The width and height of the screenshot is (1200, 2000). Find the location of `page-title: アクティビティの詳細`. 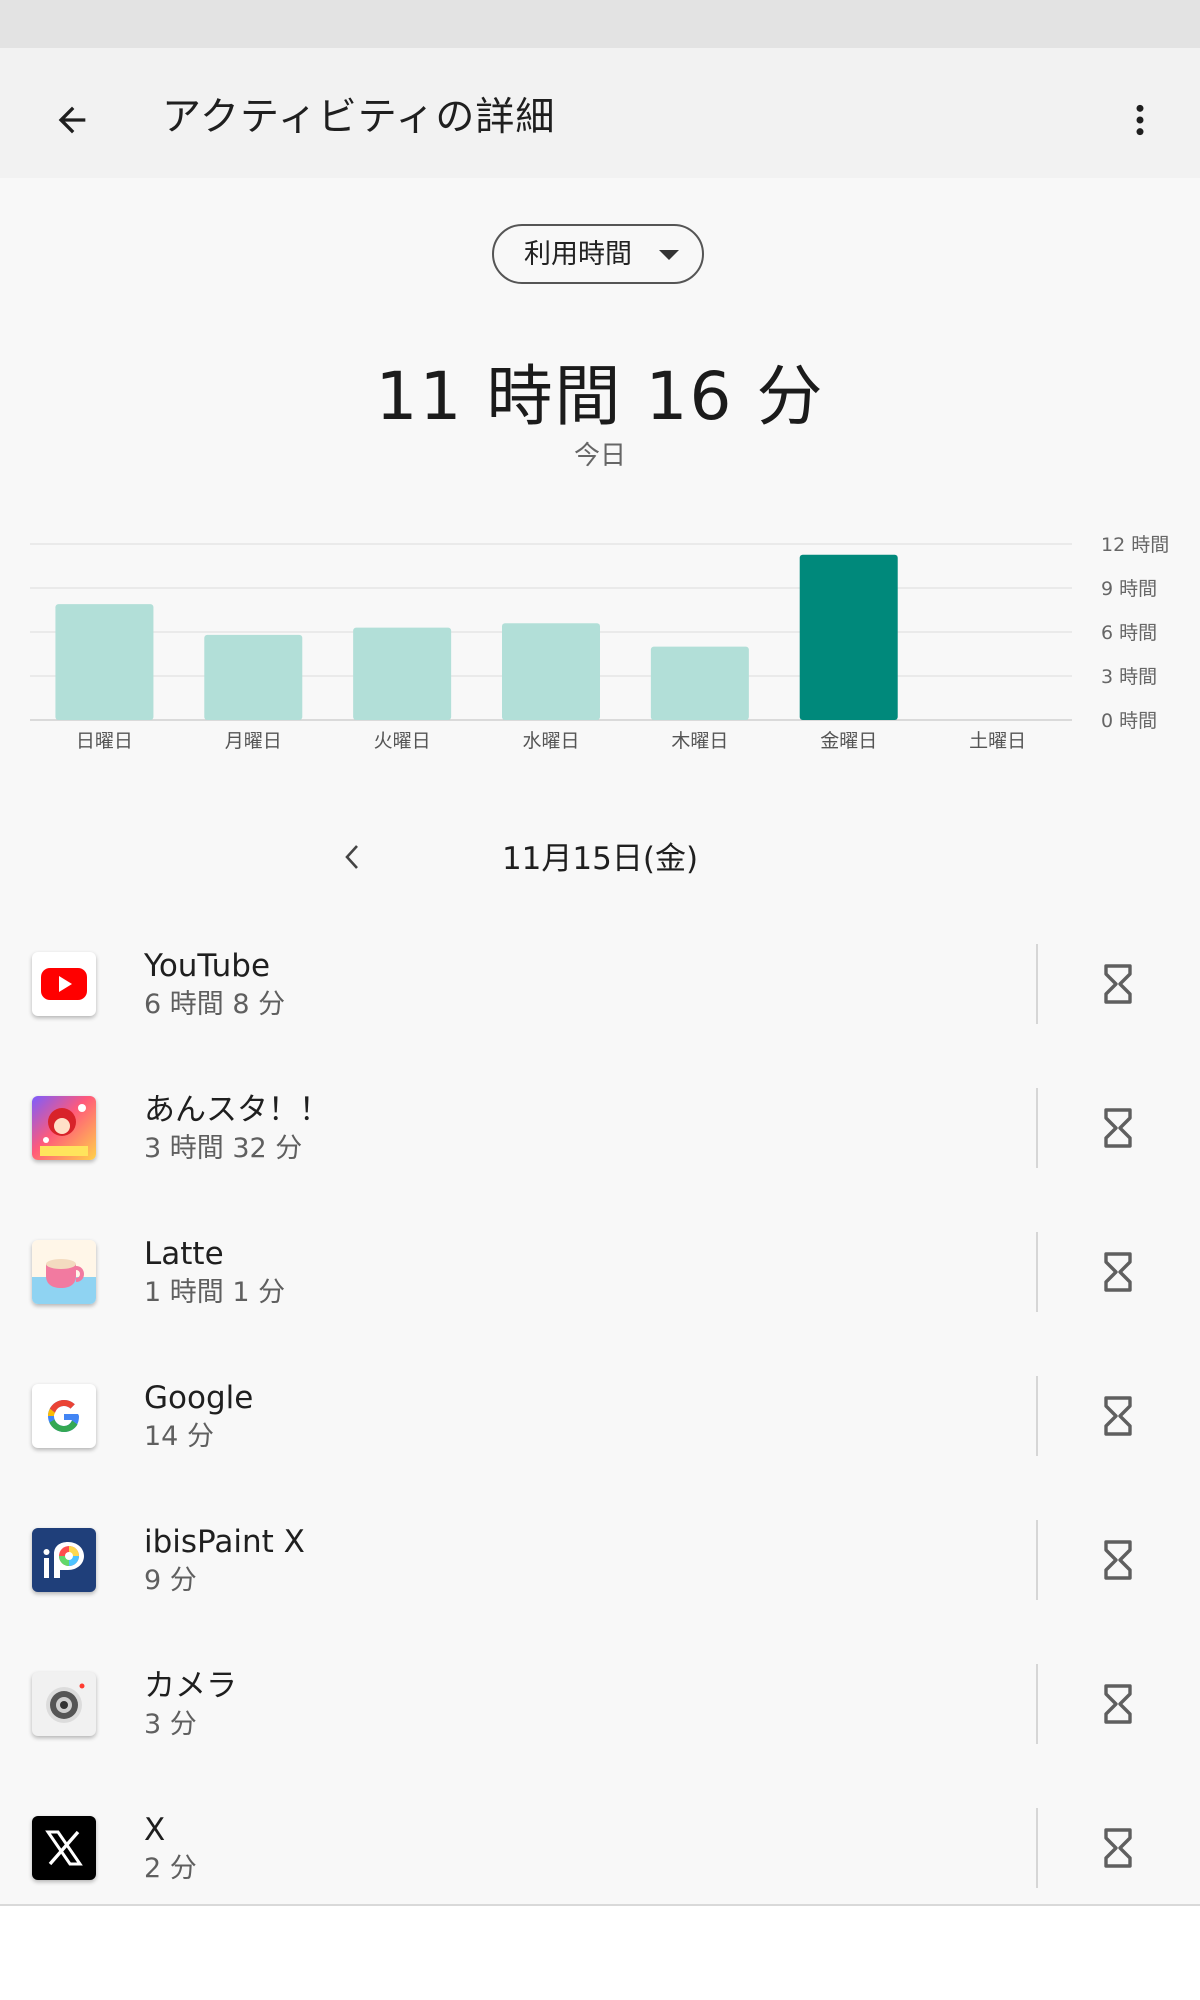

page-title: アクティビティの詳細 is located at coordinates (359, 117).